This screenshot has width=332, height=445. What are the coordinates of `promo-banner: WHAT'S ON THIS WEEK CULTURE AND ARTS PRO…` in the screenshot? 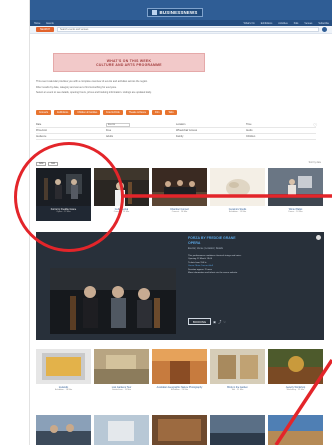 It's located at (129, 62).